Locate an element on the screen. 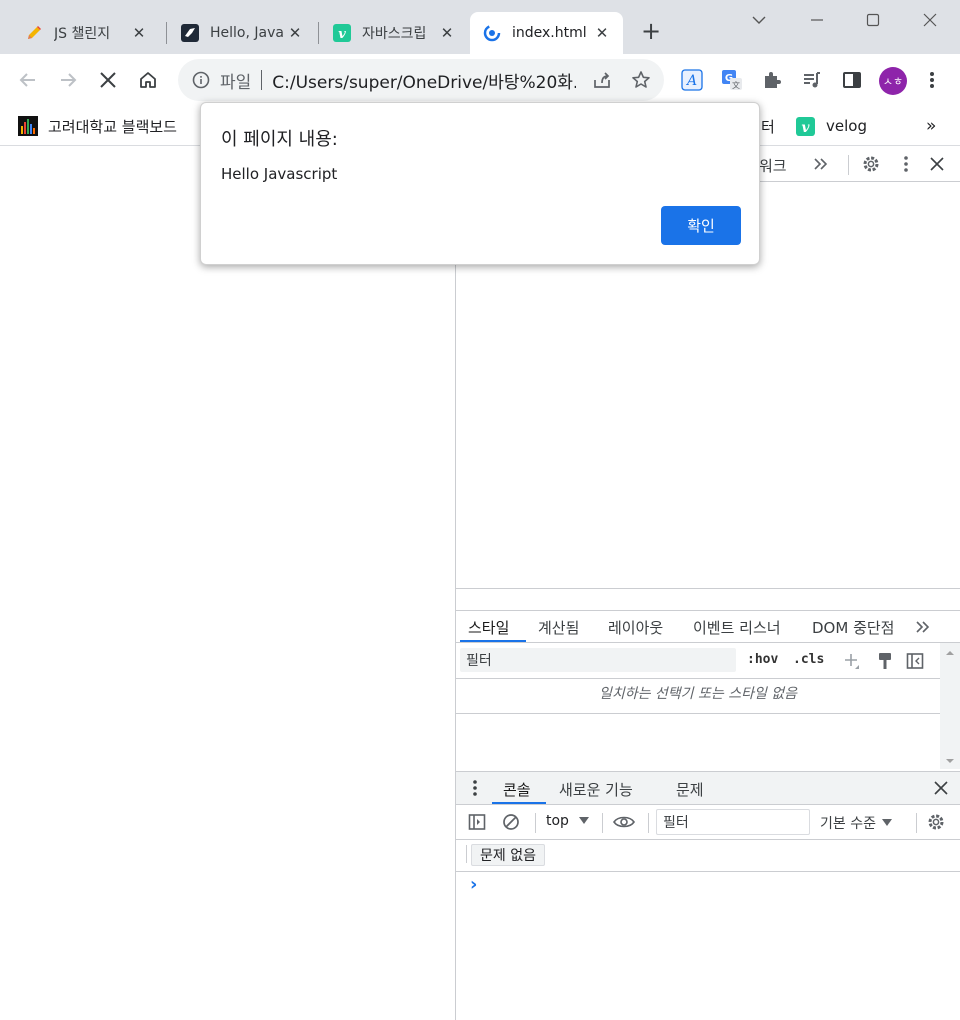 This screenshot has height=1020, width=960. star-icon is located at coordinates (641, 82).